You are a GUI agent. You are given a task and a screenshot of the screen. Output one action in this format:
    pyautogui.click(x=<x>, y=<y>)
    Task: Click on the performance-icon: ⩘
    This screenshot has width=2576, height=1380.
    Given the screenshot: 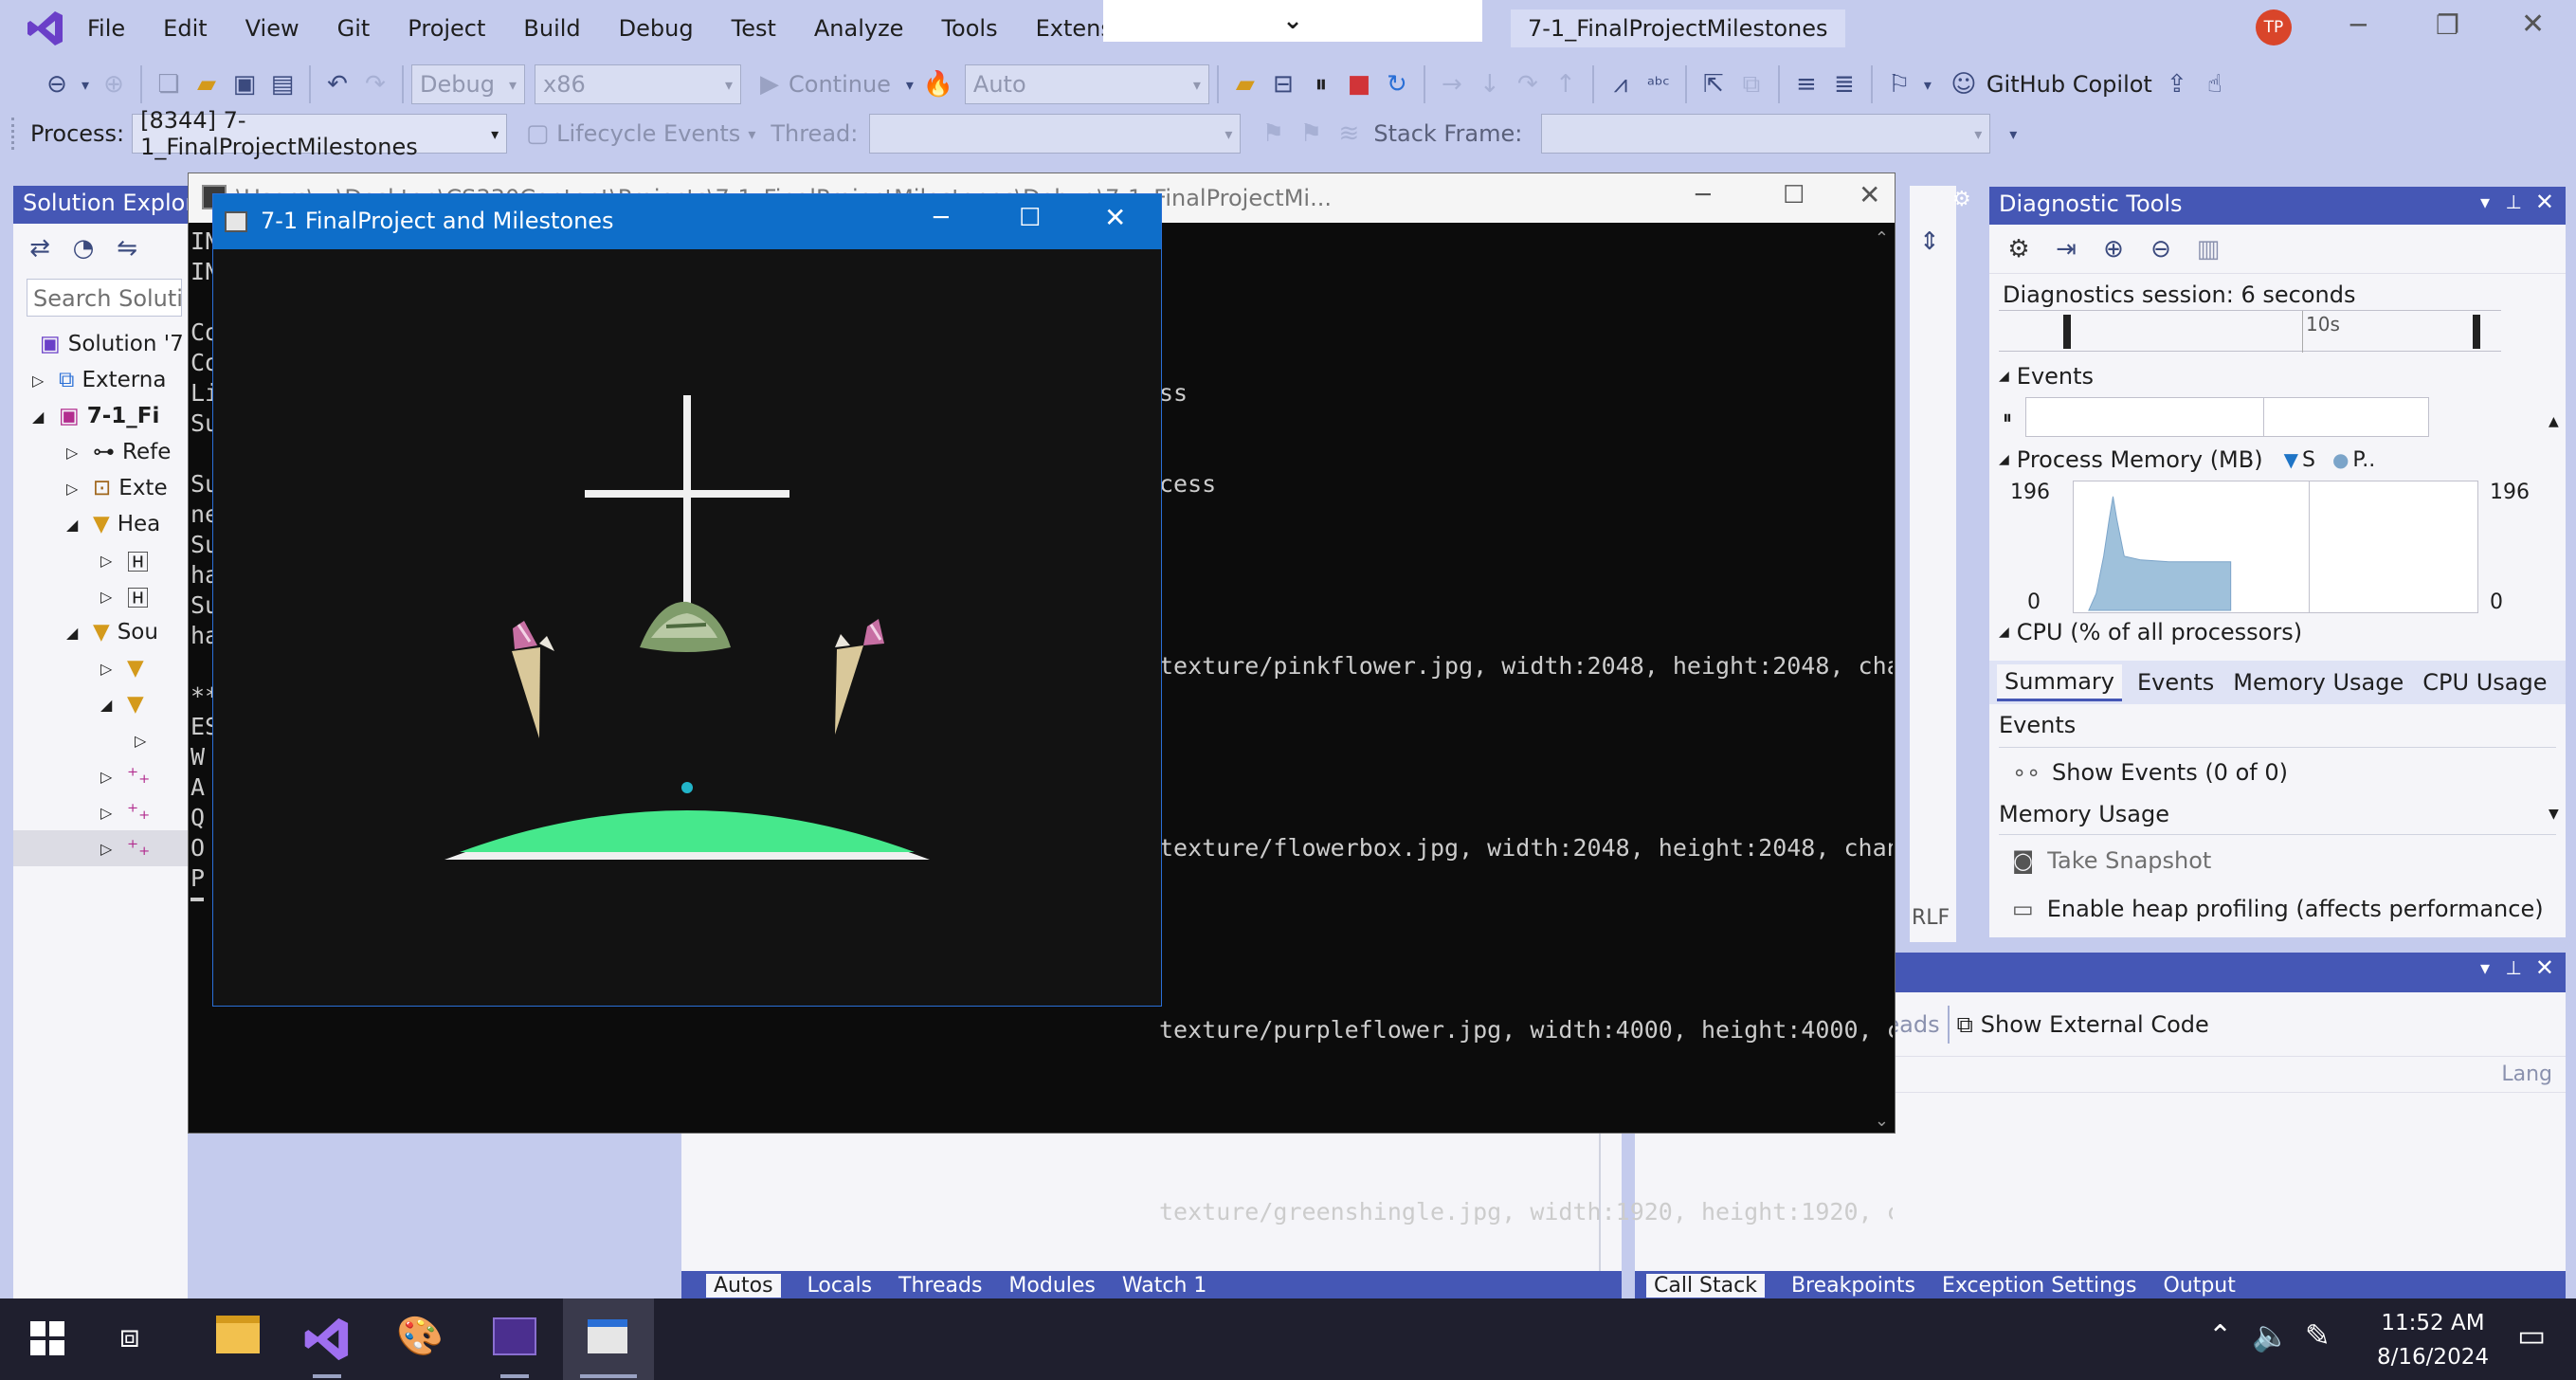 What is the action you would take?
    pyautogui.click(x=1621, y=84)
    